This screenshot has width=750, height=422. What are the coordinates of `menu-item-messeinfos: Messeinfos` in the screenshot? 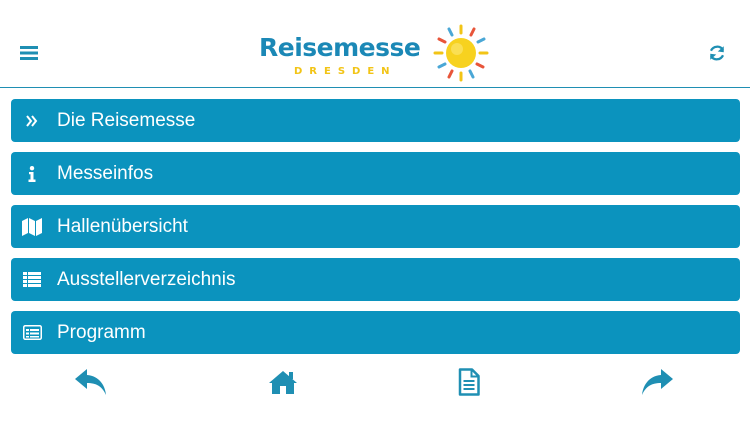 It's located at (375, 173).